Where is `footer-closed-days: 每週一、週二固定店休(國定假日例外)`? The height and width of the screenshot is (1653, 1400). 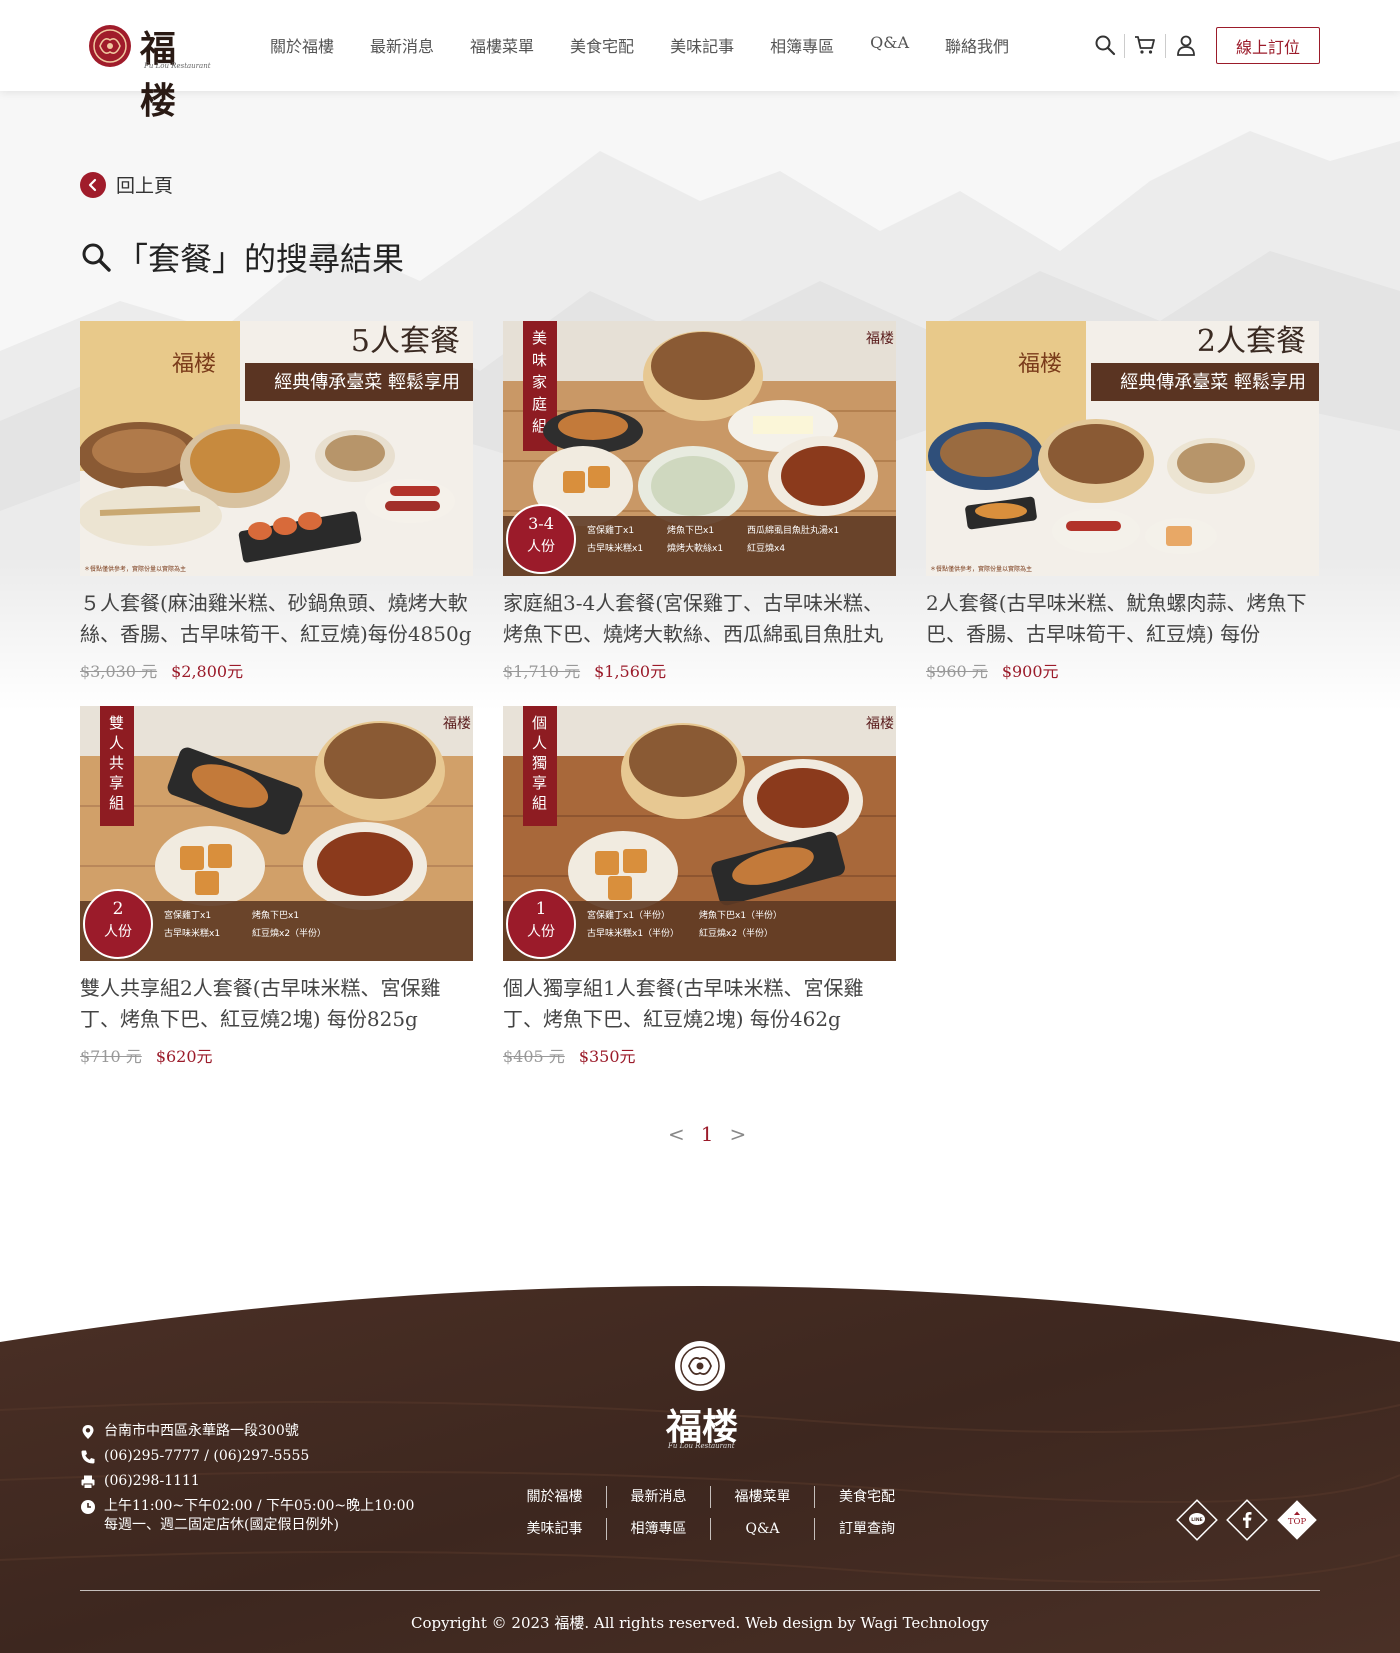 footer-closed-days: 每週一、週二固定店休(國定假日例外) is located at coordinates (221, 1525).